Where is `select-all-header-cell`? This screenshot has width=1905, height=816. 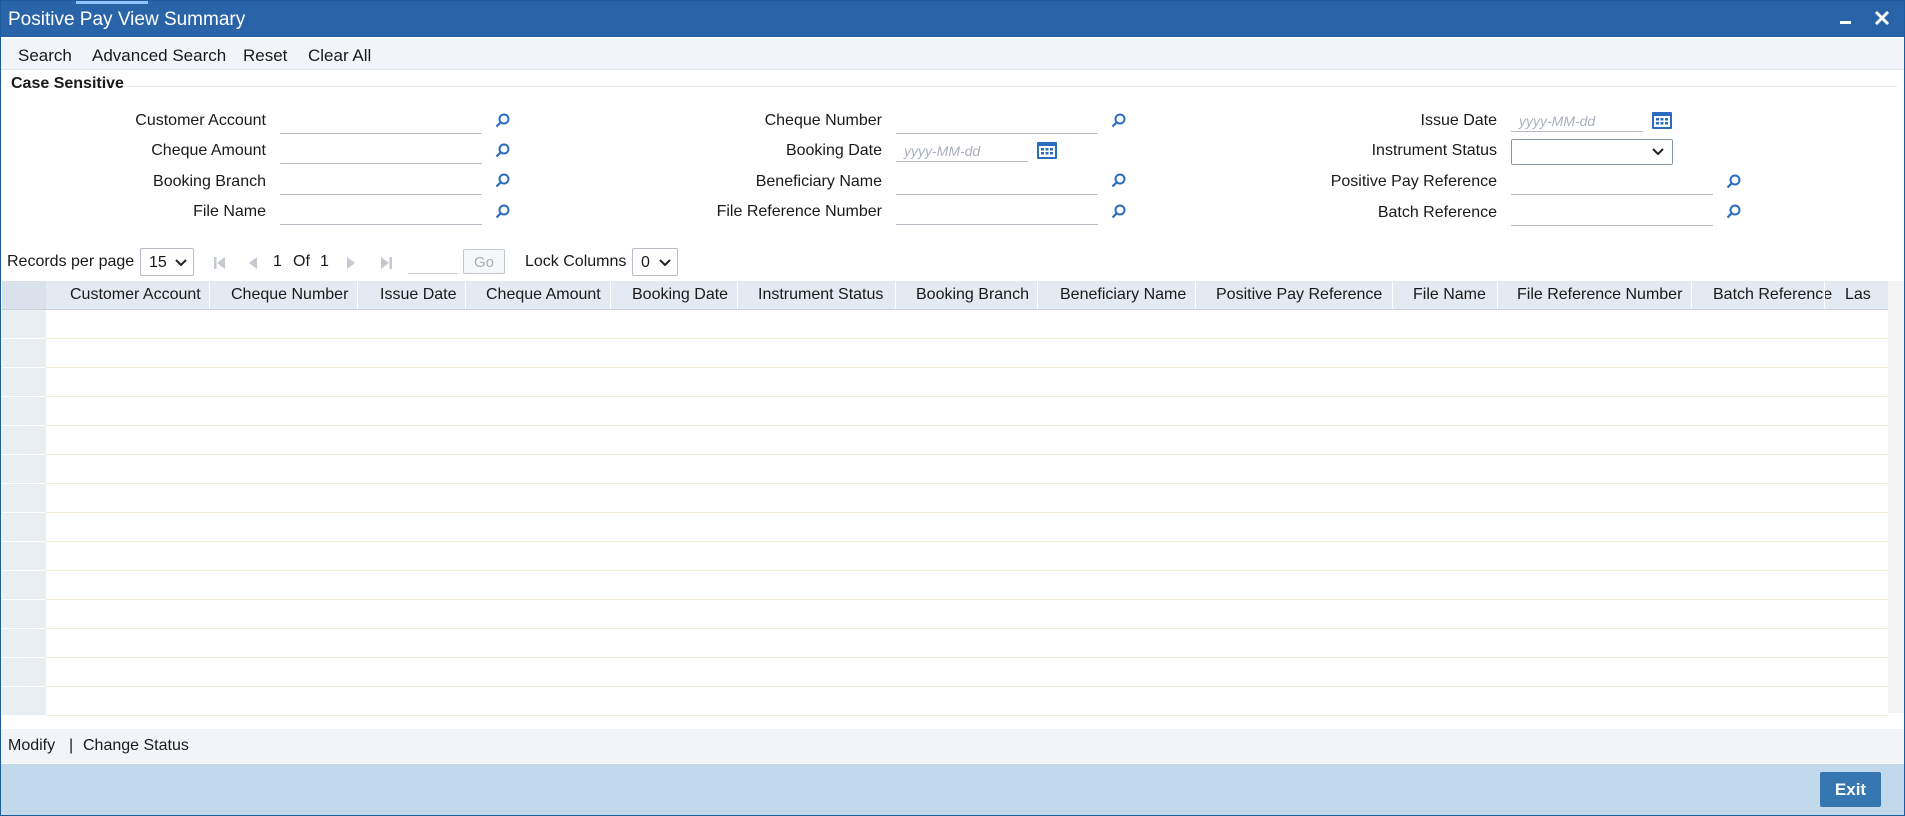 select-all-header-cell is located at coordinates (24, 295).